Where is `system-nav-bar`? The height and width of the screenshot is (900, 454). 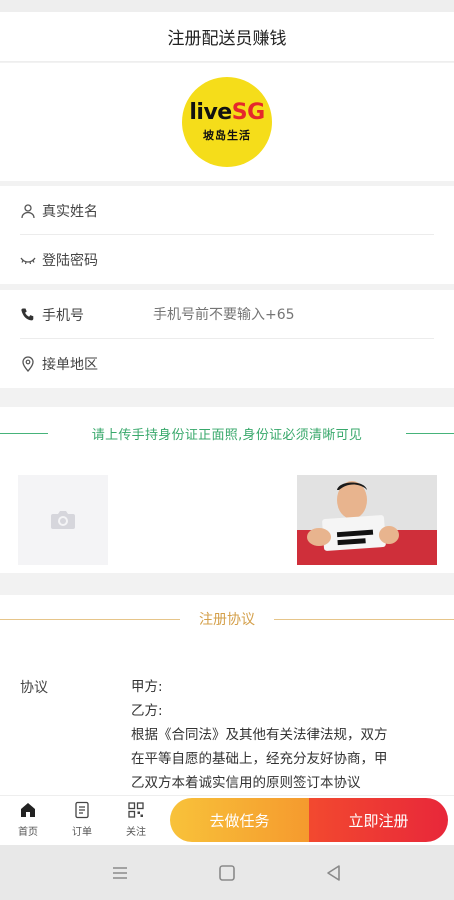
system-nav-bar is located at coordinates (227, 872).